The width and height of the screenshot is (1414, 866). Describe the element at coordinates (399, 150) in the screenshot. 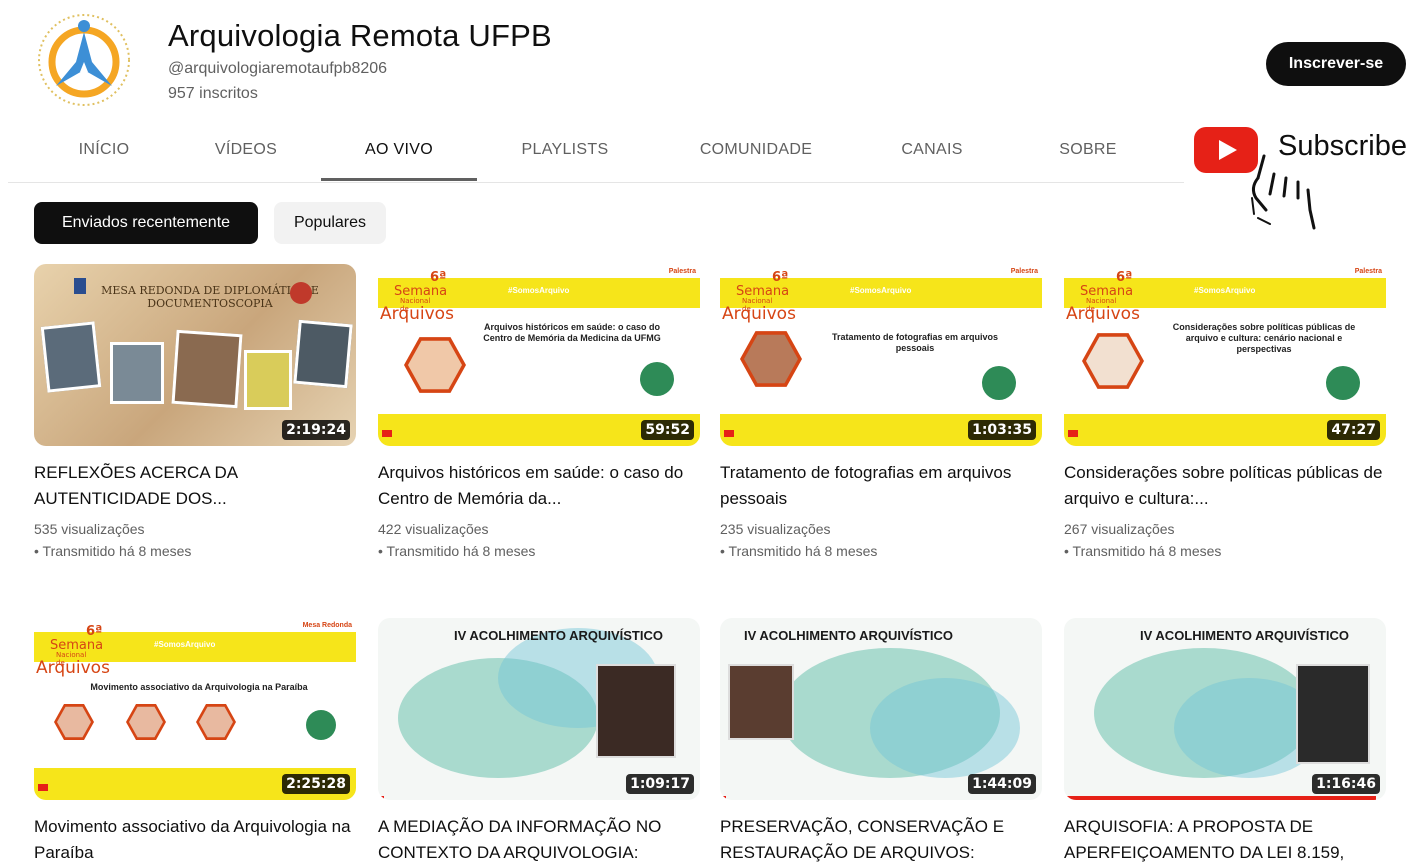

I see `tab-ao-vivo: AO VIVO` at that location.